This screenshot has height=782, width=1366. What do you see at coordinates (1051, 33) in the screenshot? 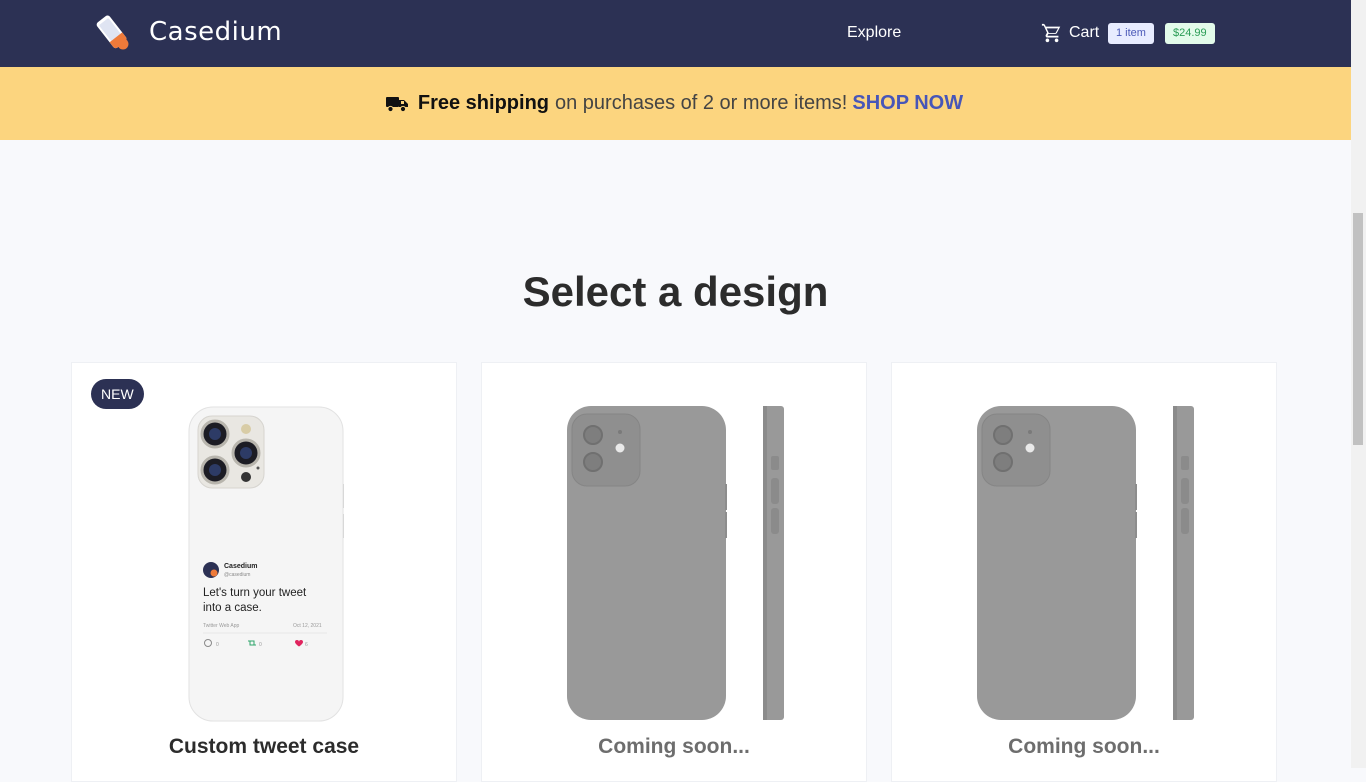
I see `cart-icon` at bounding box center [1051, 33].